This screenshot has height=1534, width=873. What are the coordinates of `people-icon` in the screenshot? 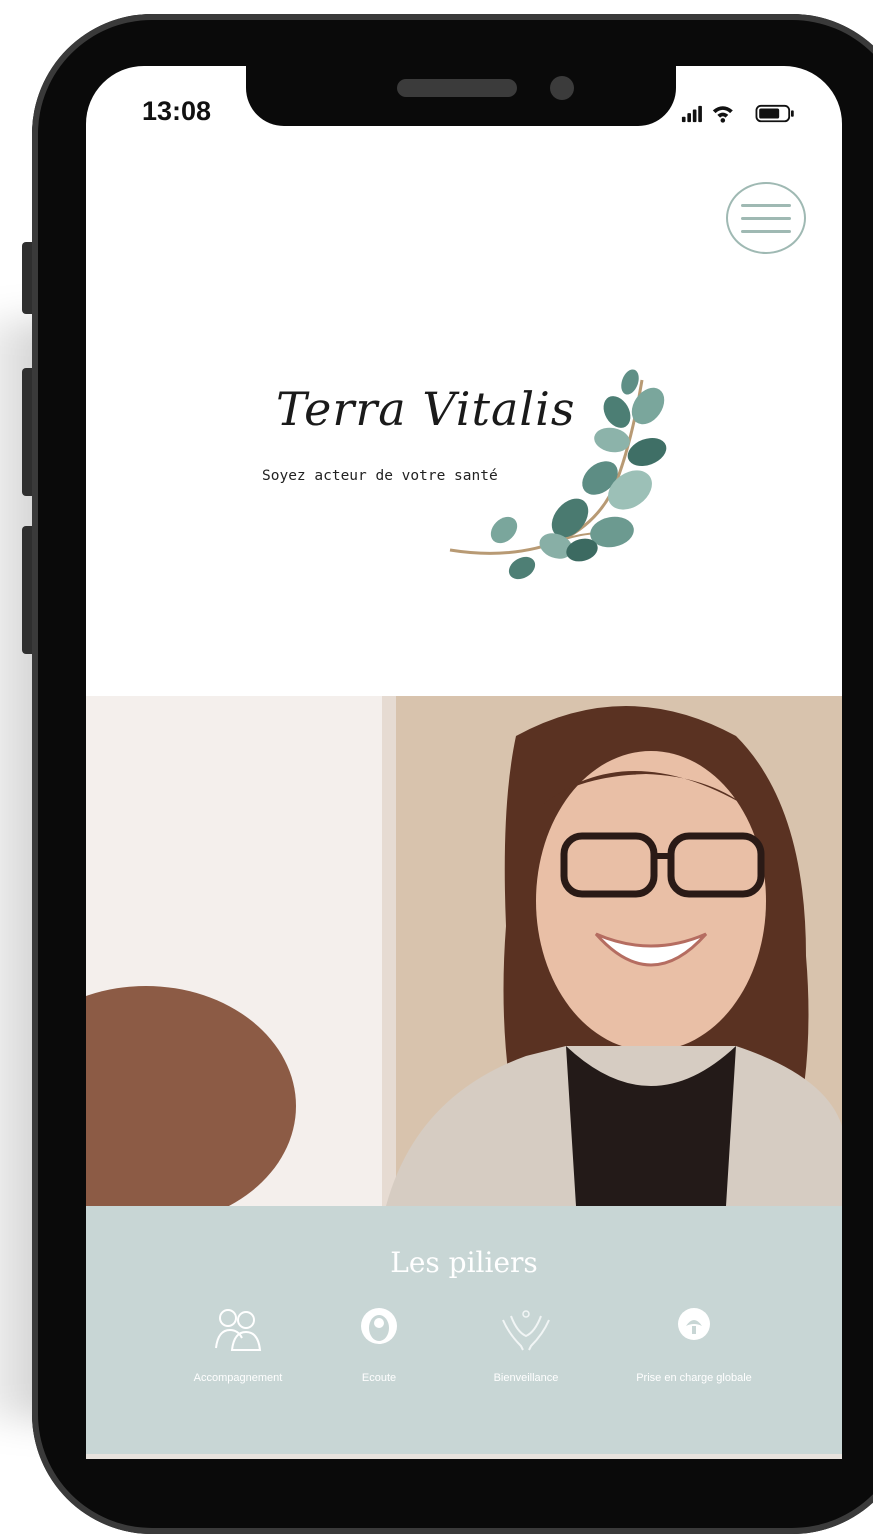 It's located at (238, 1330).